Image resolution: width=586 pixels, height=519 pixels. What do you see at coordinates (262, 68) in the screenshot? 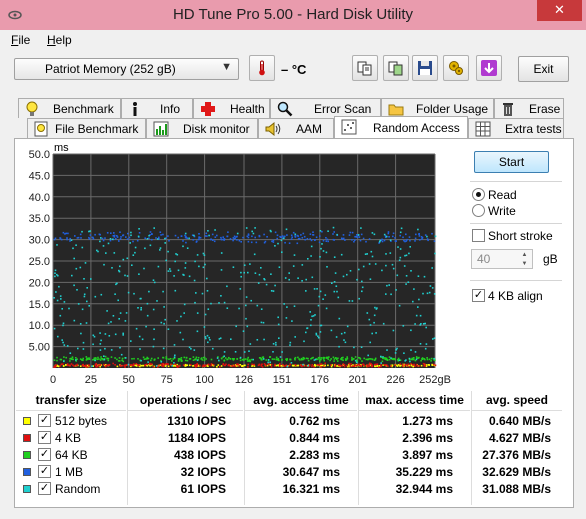
I see `temperature-button` at bounding box center [262, 68].